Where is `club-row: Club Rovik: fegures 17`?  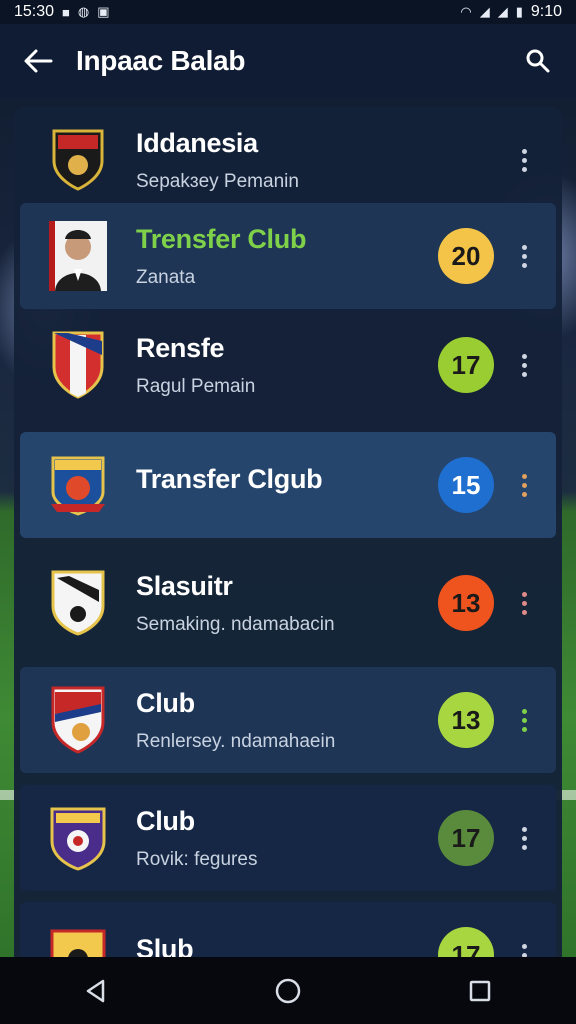
club-row: Club Rovik: fegures 17 is located at coordinates (288, 838).